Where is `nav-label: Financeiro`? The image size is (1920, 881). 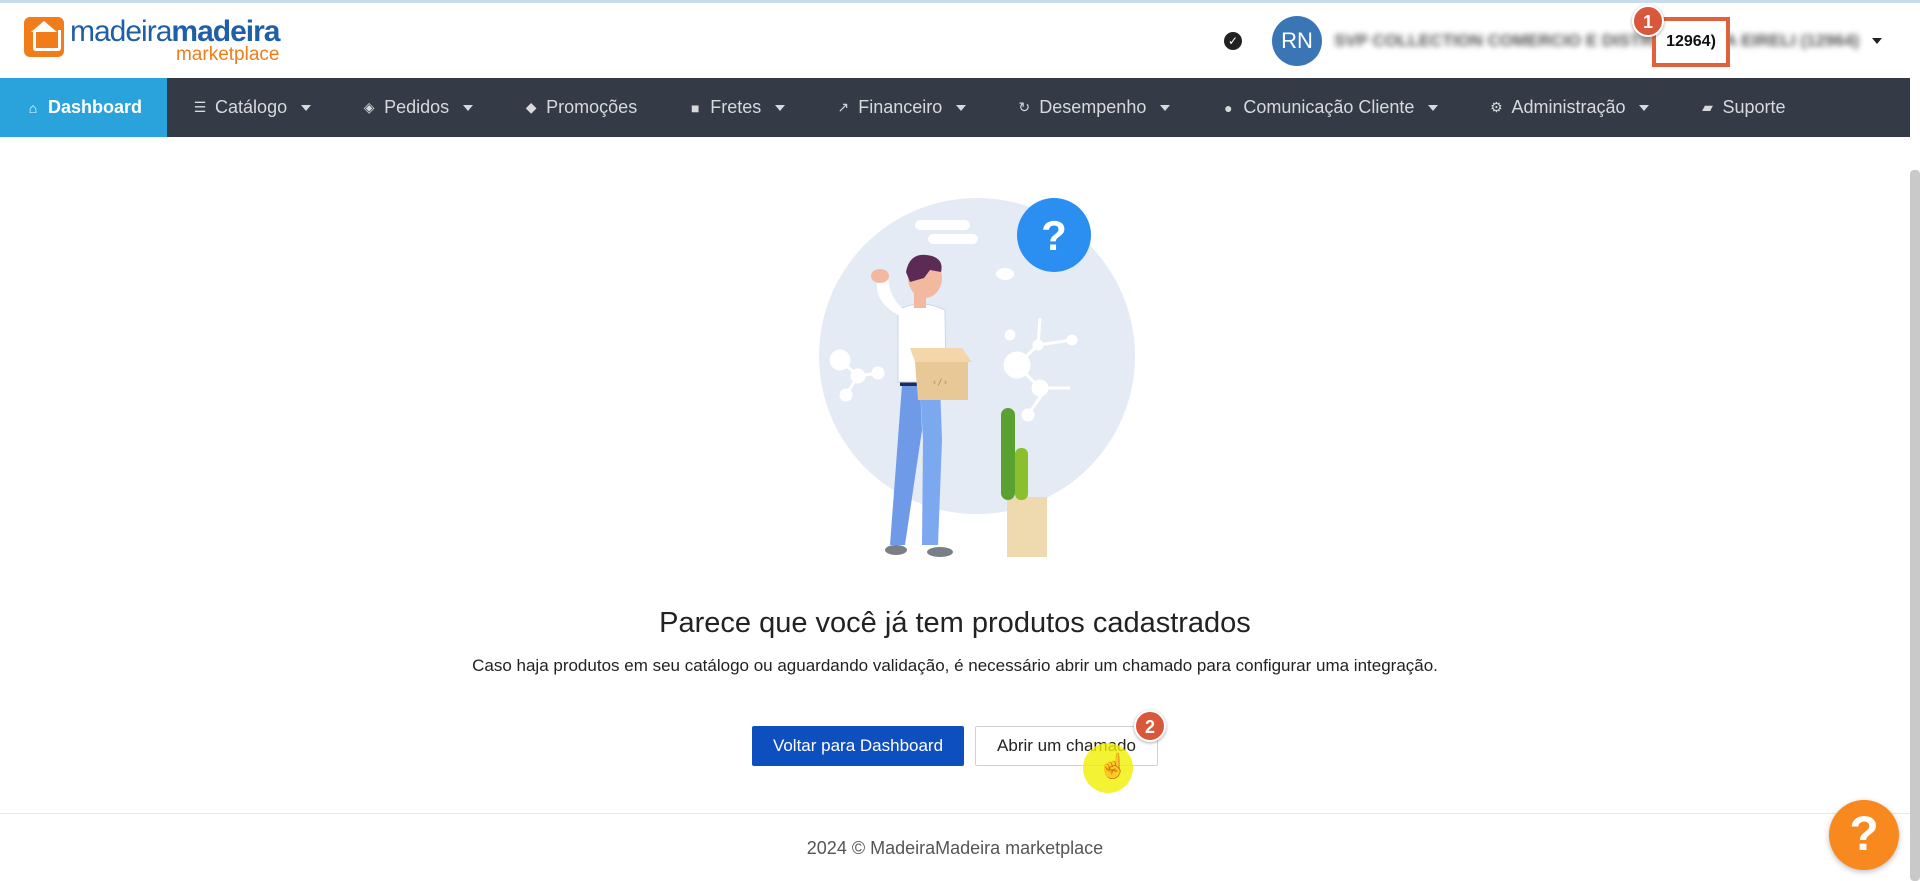
nav-label: Financeiro is located at coordinates (900, 107).